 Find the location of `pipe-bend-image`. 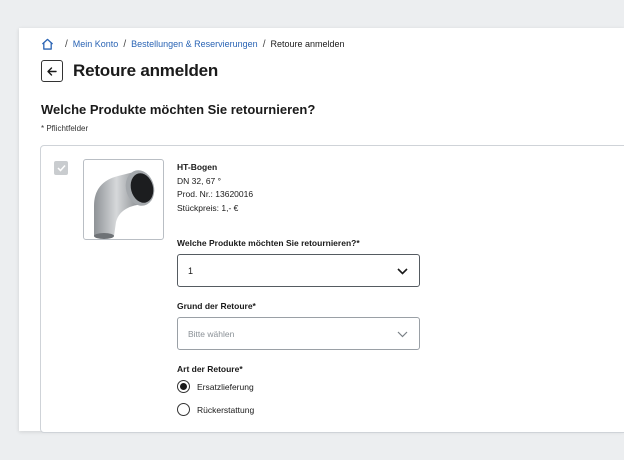

pipe-bend-image is located at coordinates (124, 204).